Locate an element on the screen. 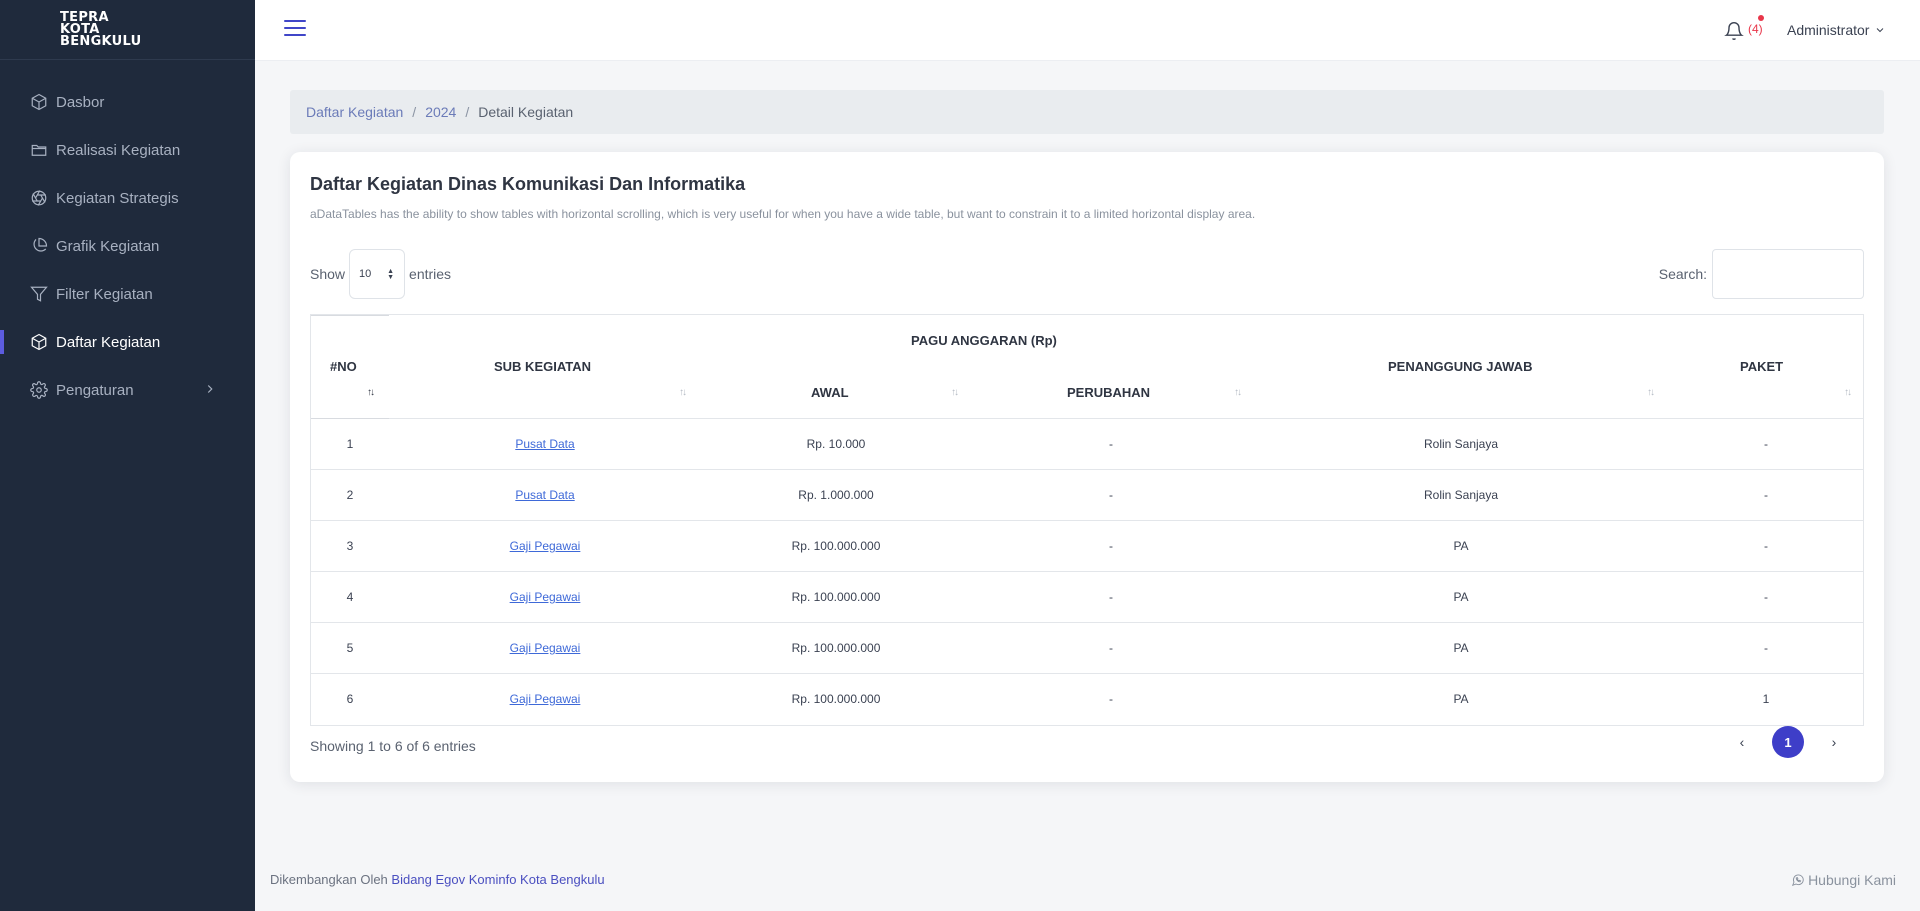 The height and width of the screenshot is (911, 1920). hamburger-menu-icon is located at coordinates (295, 29).